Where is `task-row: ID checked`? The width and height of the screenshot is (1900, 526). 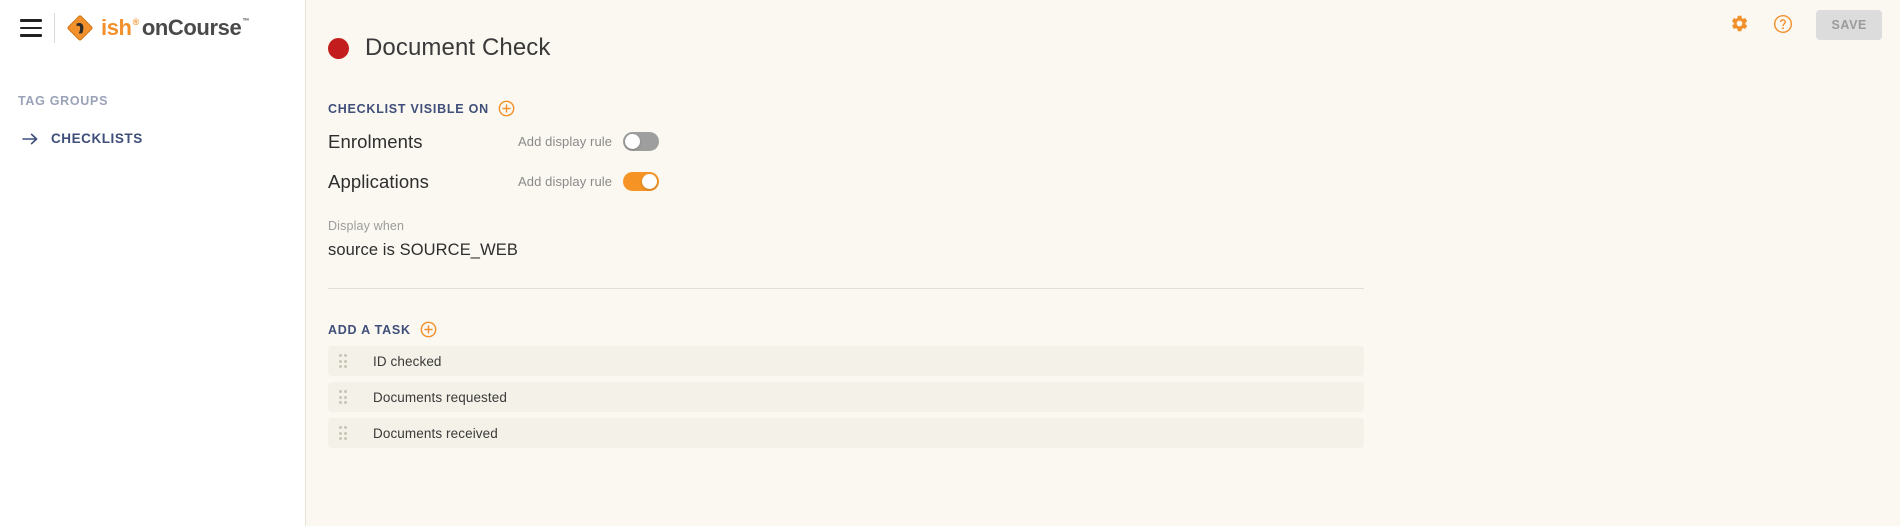
task-row: ID checked is located at coordinates (846, 361).